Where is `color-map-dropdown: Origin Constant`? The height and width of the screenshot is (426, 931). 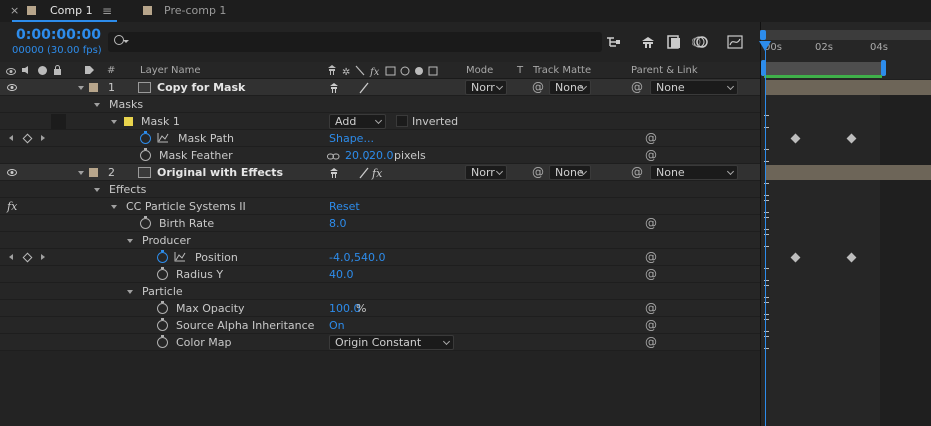
color-map-dropdown: Origin Constant is located at coordinates (391, 342).